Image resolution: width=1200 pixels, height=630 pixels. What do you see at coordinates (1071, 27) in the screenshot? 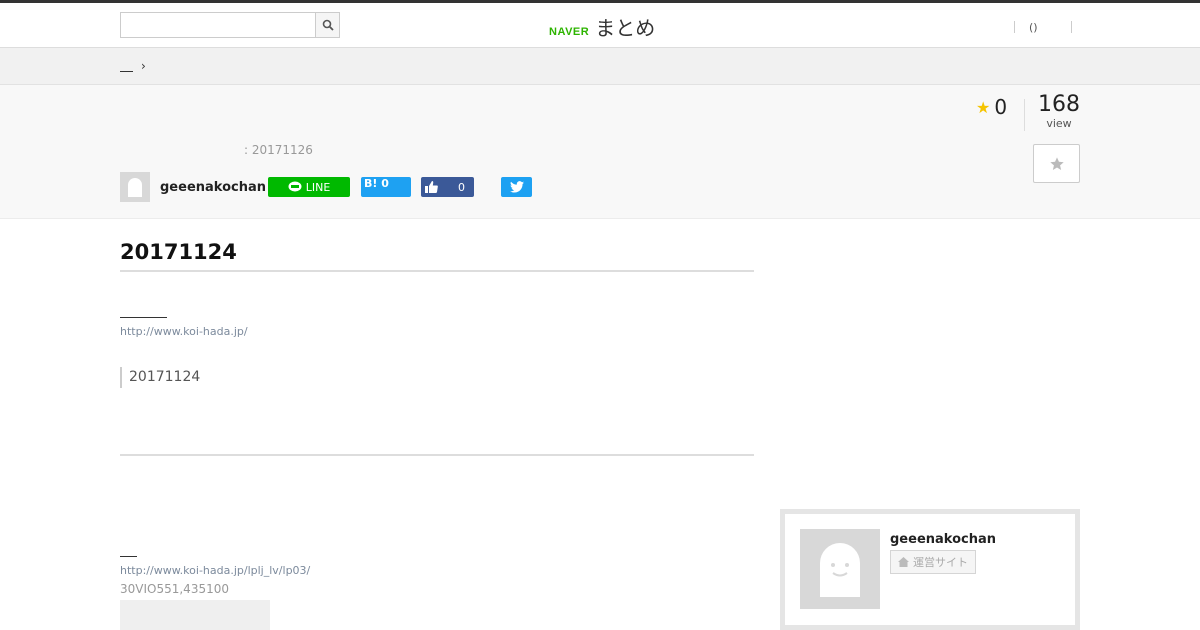
I see `nav-divider` at bounding box center [1071, 27].